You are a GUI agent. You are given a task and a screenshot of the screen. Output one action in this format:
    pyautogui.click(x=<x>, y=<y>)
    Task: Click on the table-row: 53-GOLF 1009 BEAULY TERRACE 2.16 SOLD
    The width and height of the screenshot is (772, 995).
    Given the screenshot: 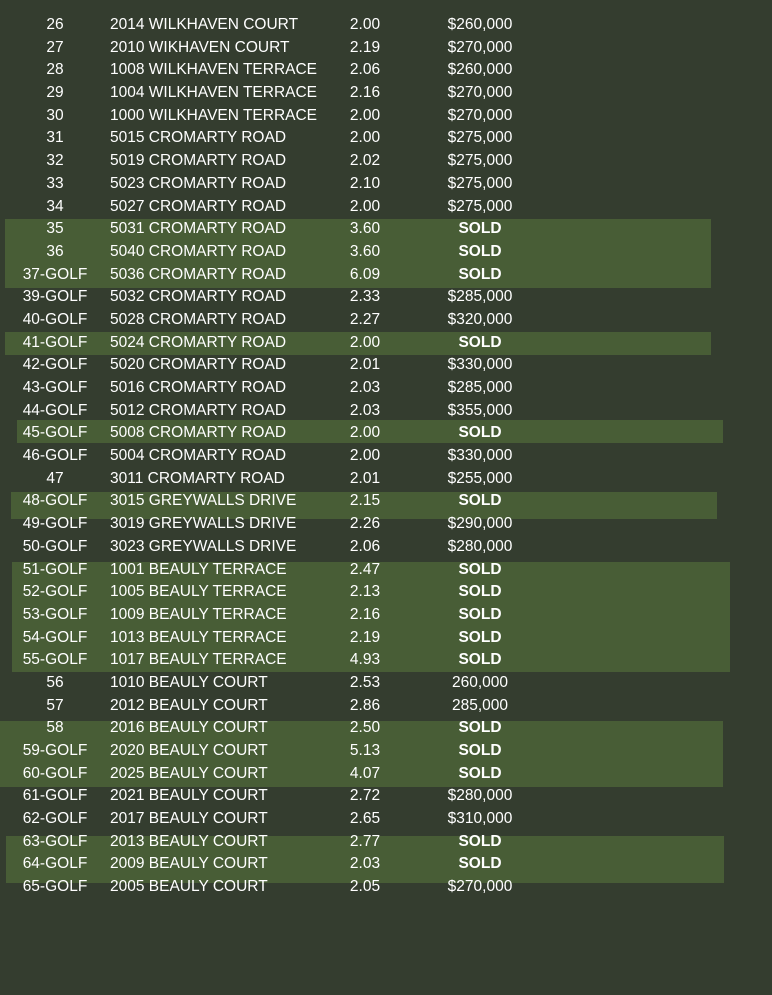 What is the action you would take?
    pyautogui.click(x=386, y=615)
    